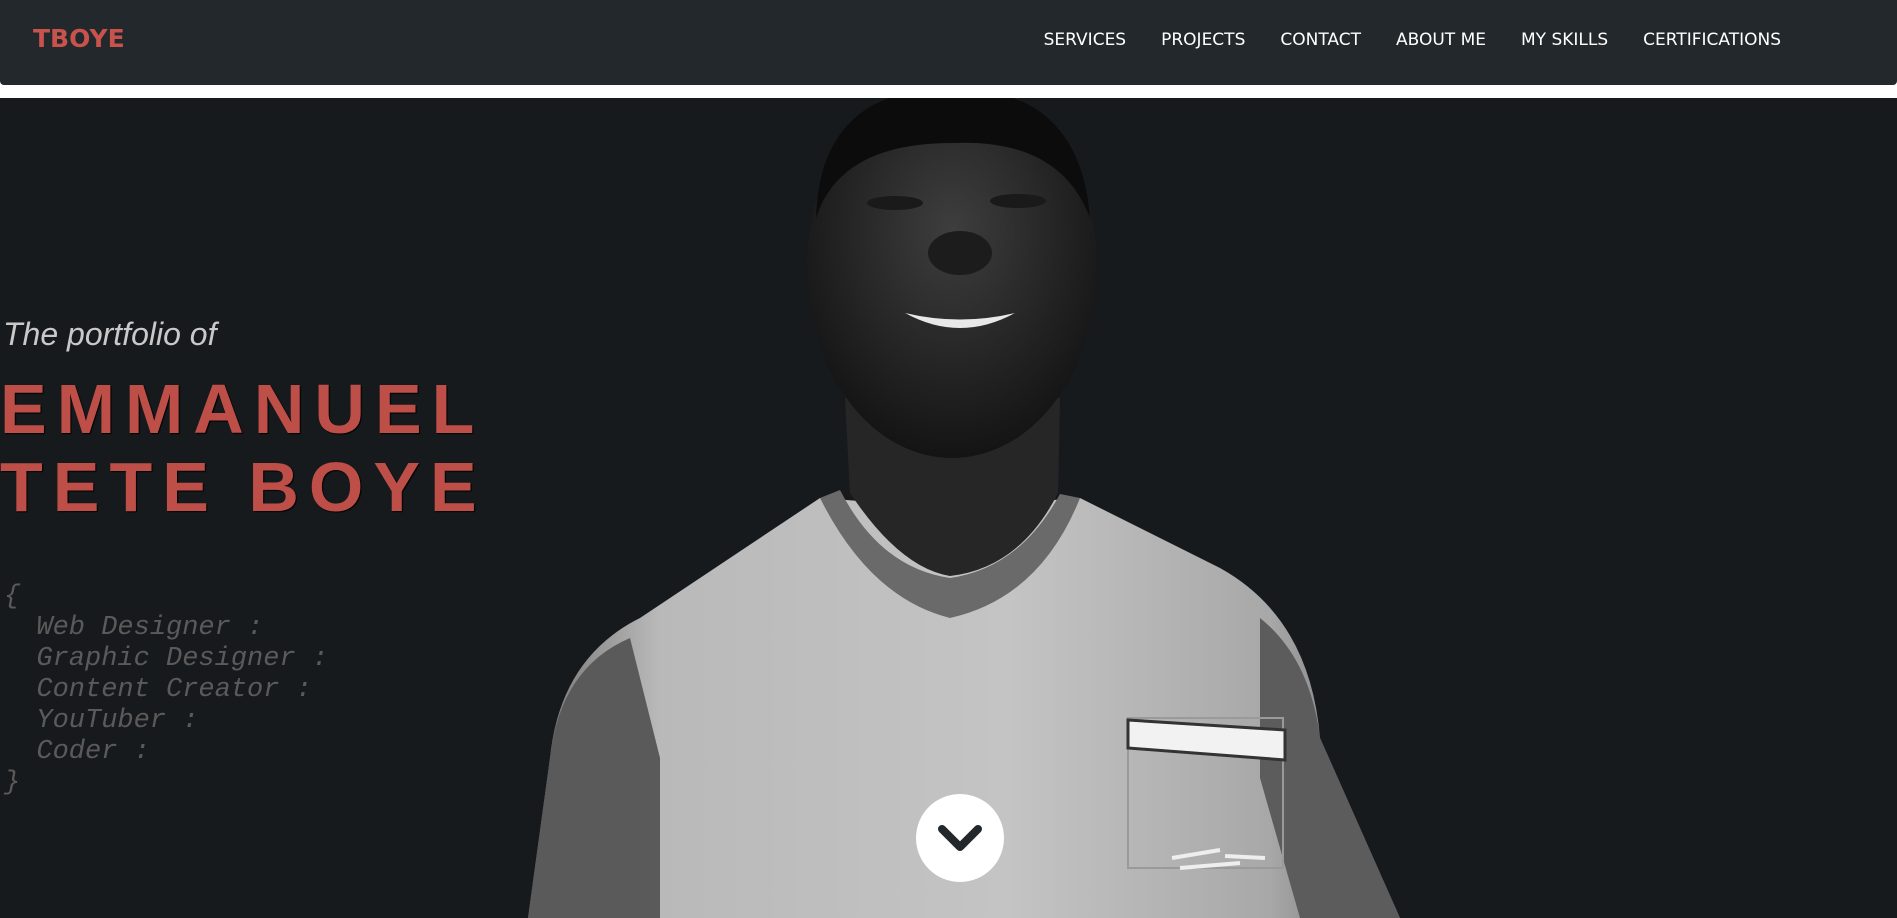 This screenshot has height=918, width=1897. What do you see at coordinates (1712, 40) in the screenshot?
I see `nav-link-certifications: CERTIFICATIONS` at bounding box center [1712, 40].